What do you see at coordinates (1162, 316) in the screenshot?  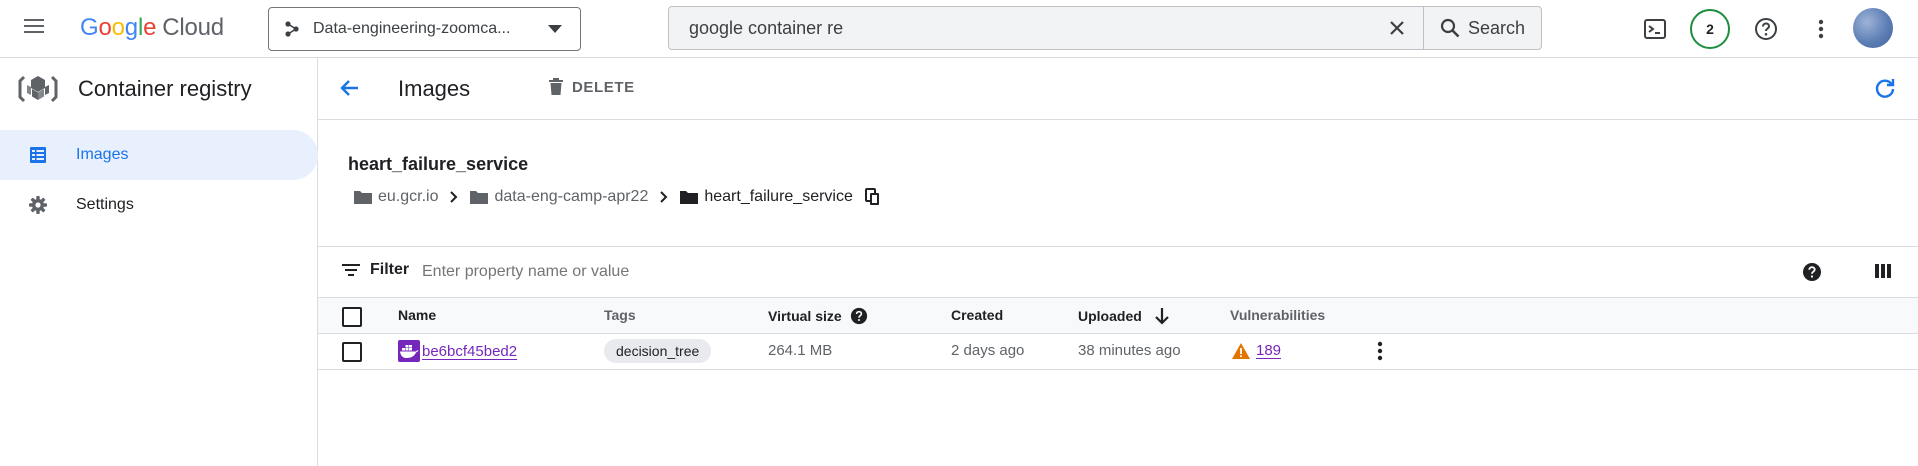 I see `arrow-downward-icon` at bounding box center [1162, 316].